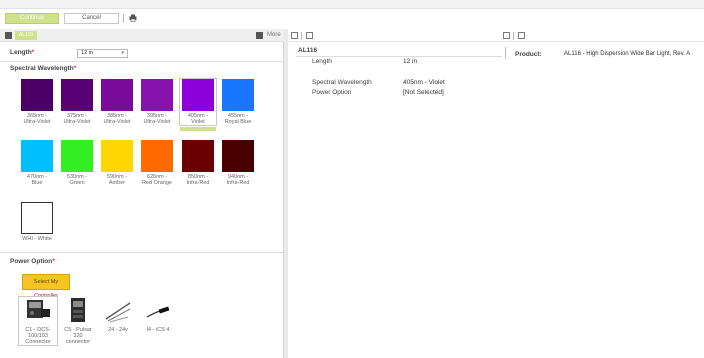 This screenshot has height=358, width=704. Describe the element at coordinates (424, 82) in the screenshot. I see `detail-value-spectral-wavelength: 405nm - Violet` at that location.